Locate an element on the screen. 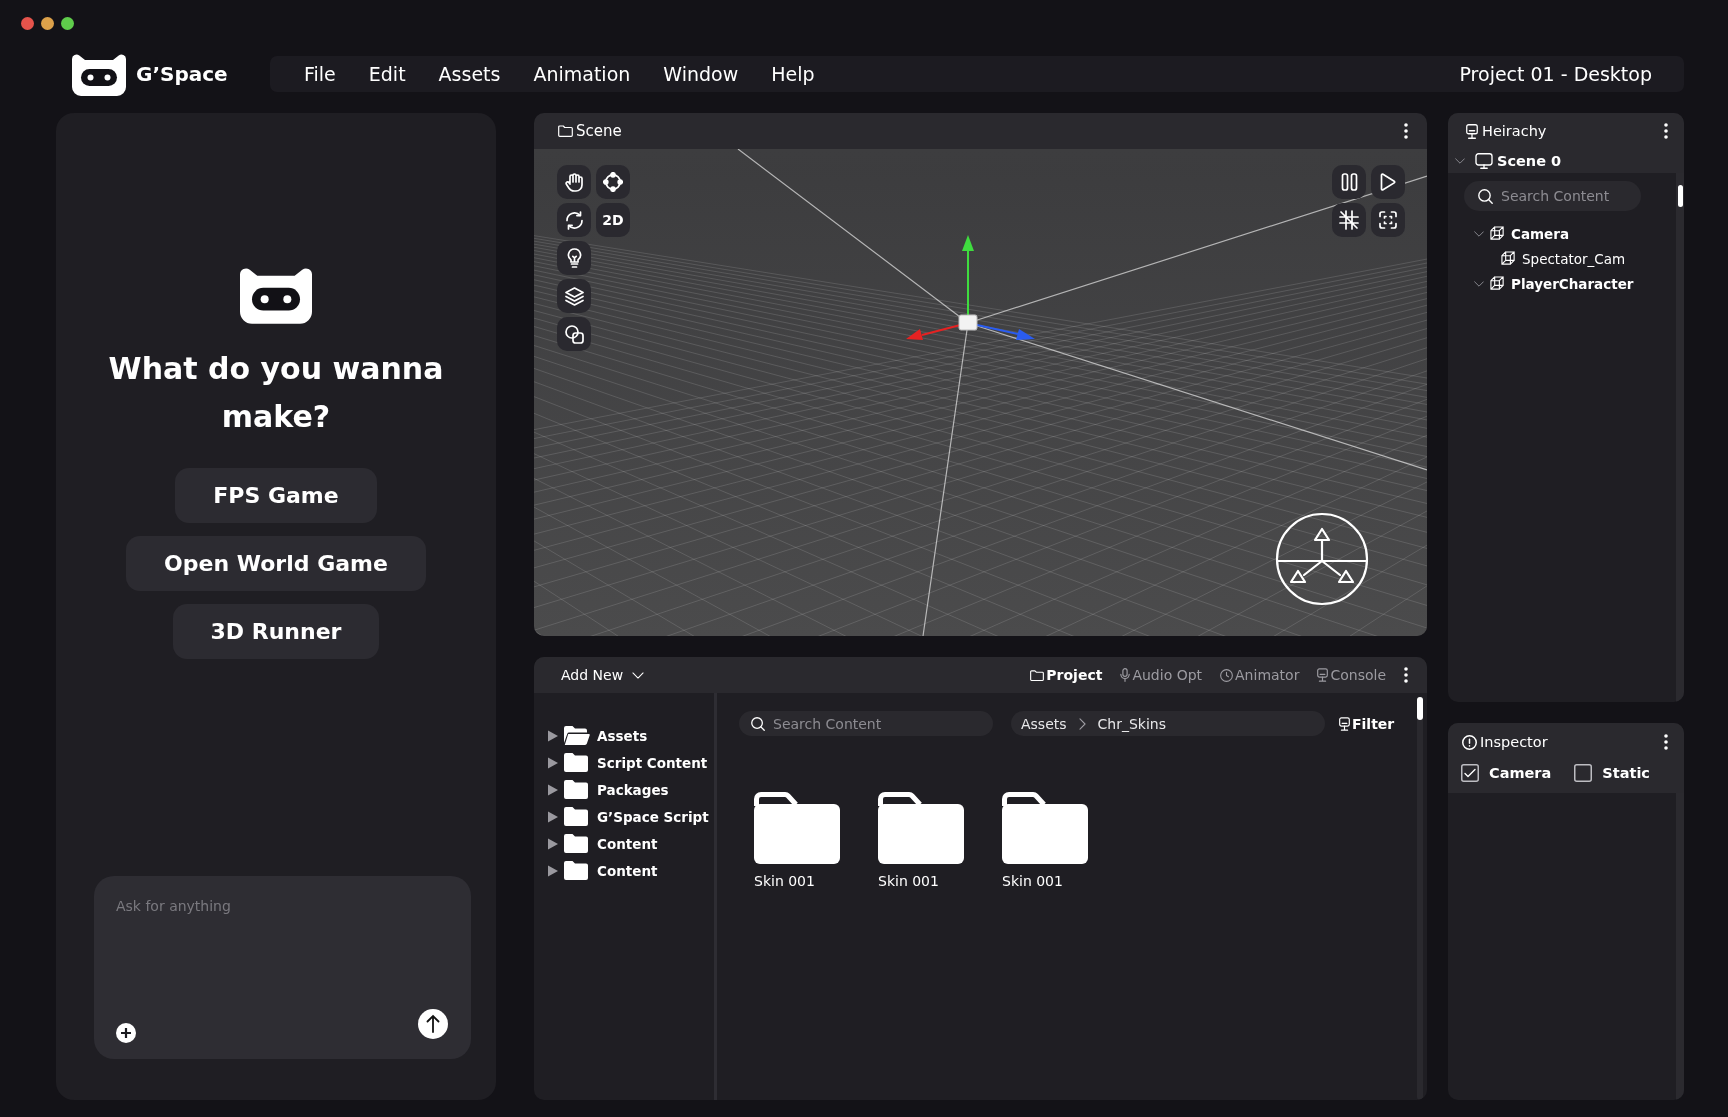 The image size is (1728, 1117). attach-button is located at coordinates (126, 1033).